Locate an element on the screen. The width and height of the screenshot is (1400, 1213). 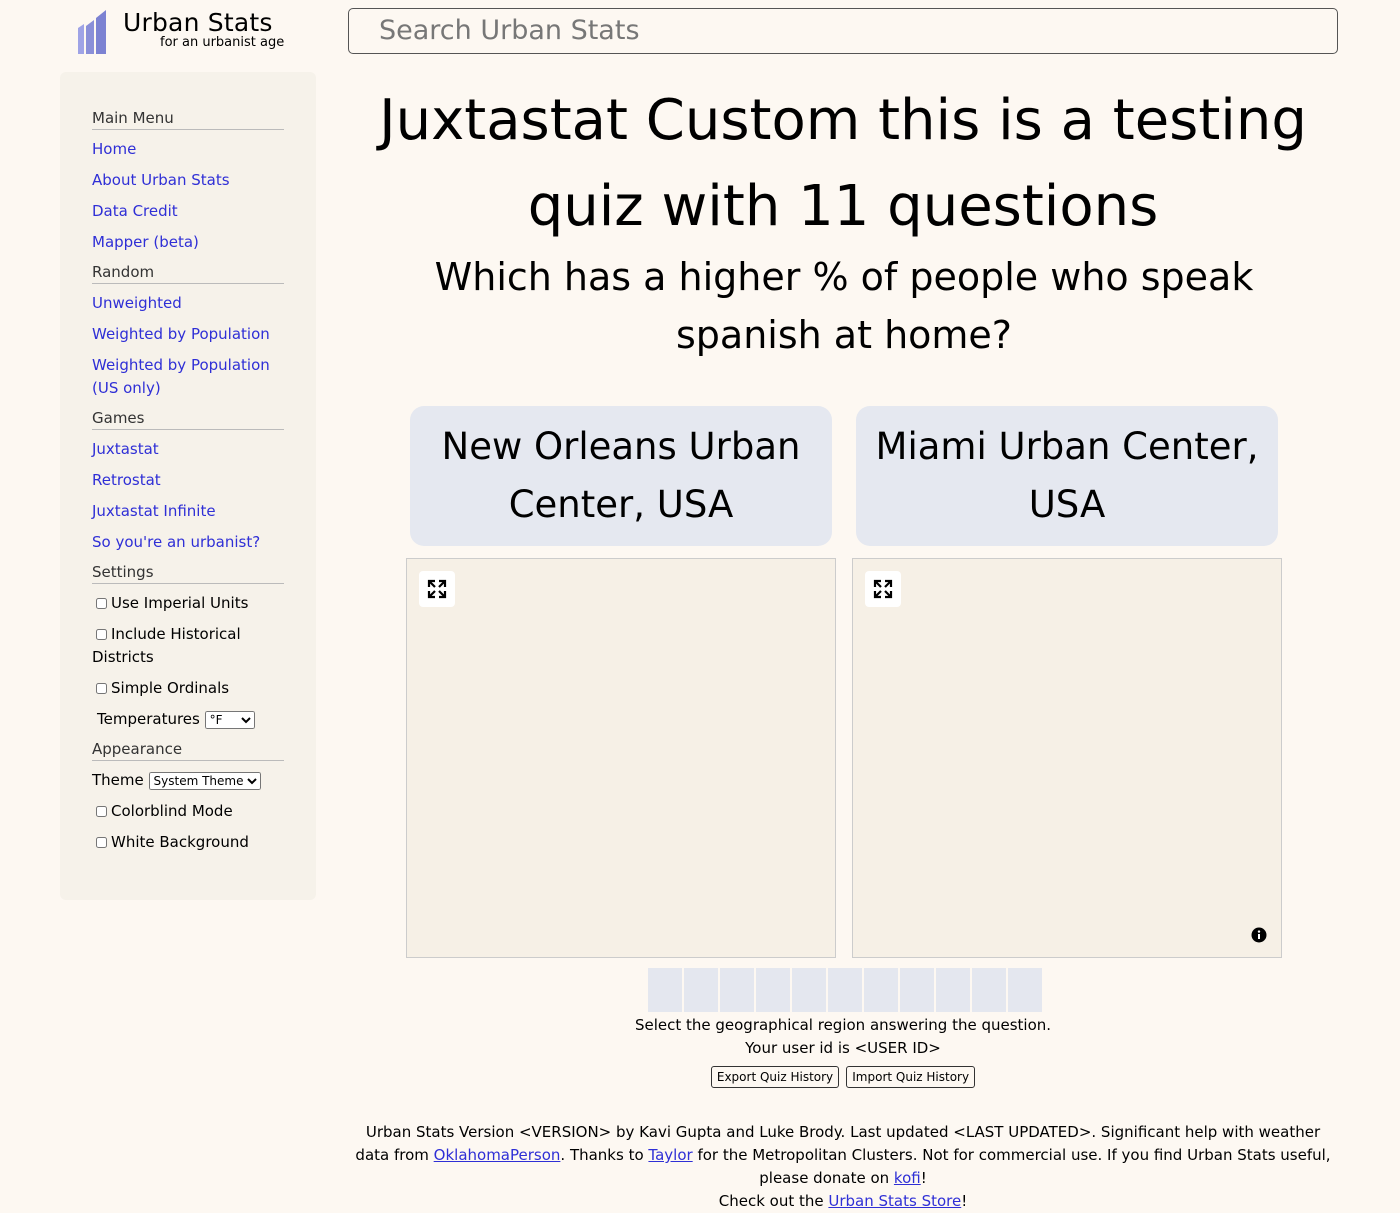
sidebar-item-weighted-population: Weighted by Population is located at coordinates (188, 334).